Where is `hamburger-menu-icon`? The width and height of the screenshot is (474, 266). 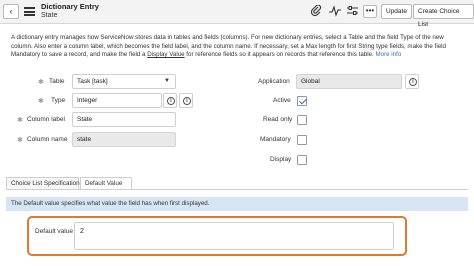
hamburger-menu-icon is located at coordinates (29, 11).